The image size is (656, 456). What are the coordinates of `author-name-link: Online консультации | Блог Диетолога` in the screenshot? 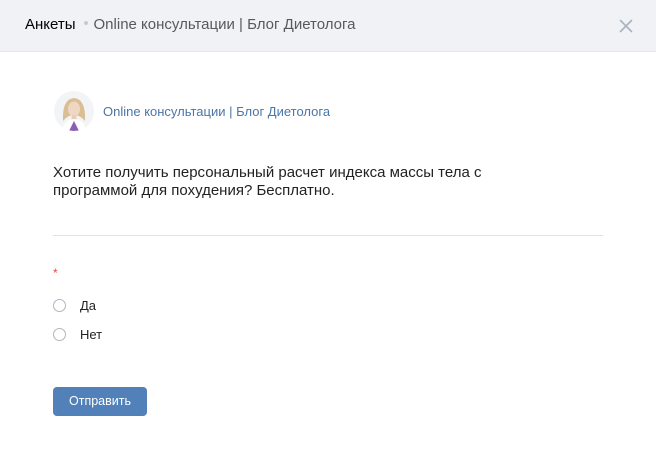 It's located at (216, 111).